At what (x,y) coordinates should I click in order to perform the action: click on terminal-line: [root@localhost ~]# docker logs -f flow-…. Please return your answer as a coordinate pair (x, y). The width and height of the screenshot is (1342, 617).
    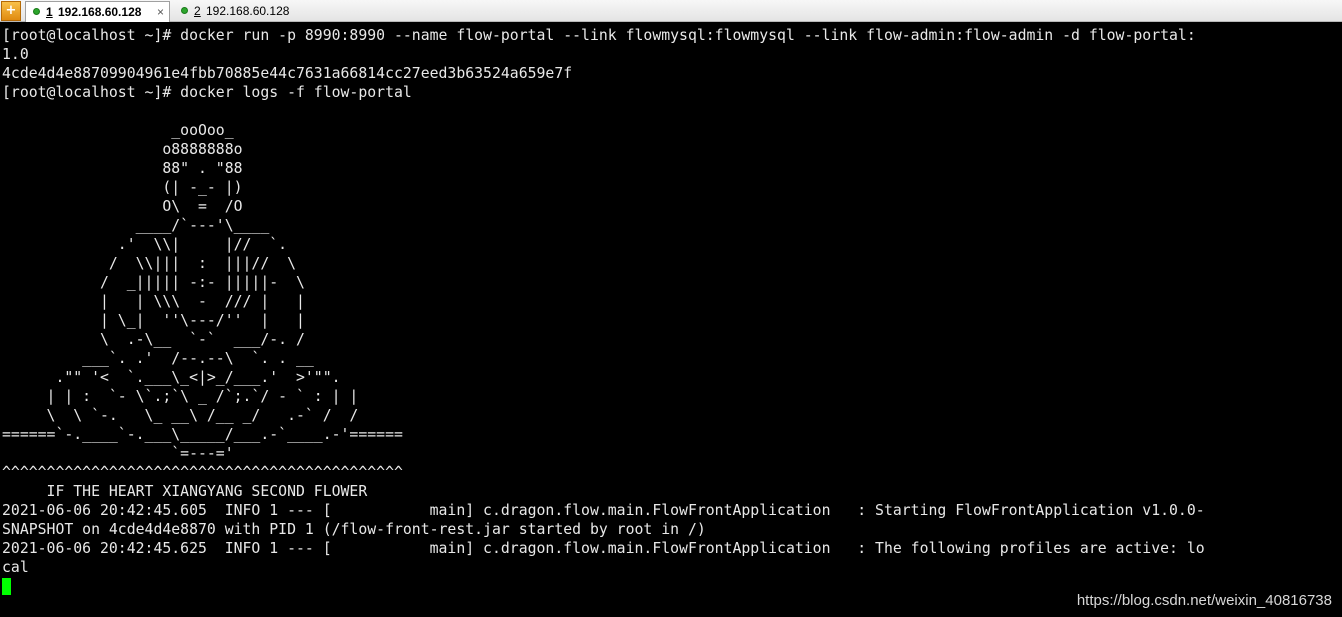
    Looking at the image, I should click on (207, 92).